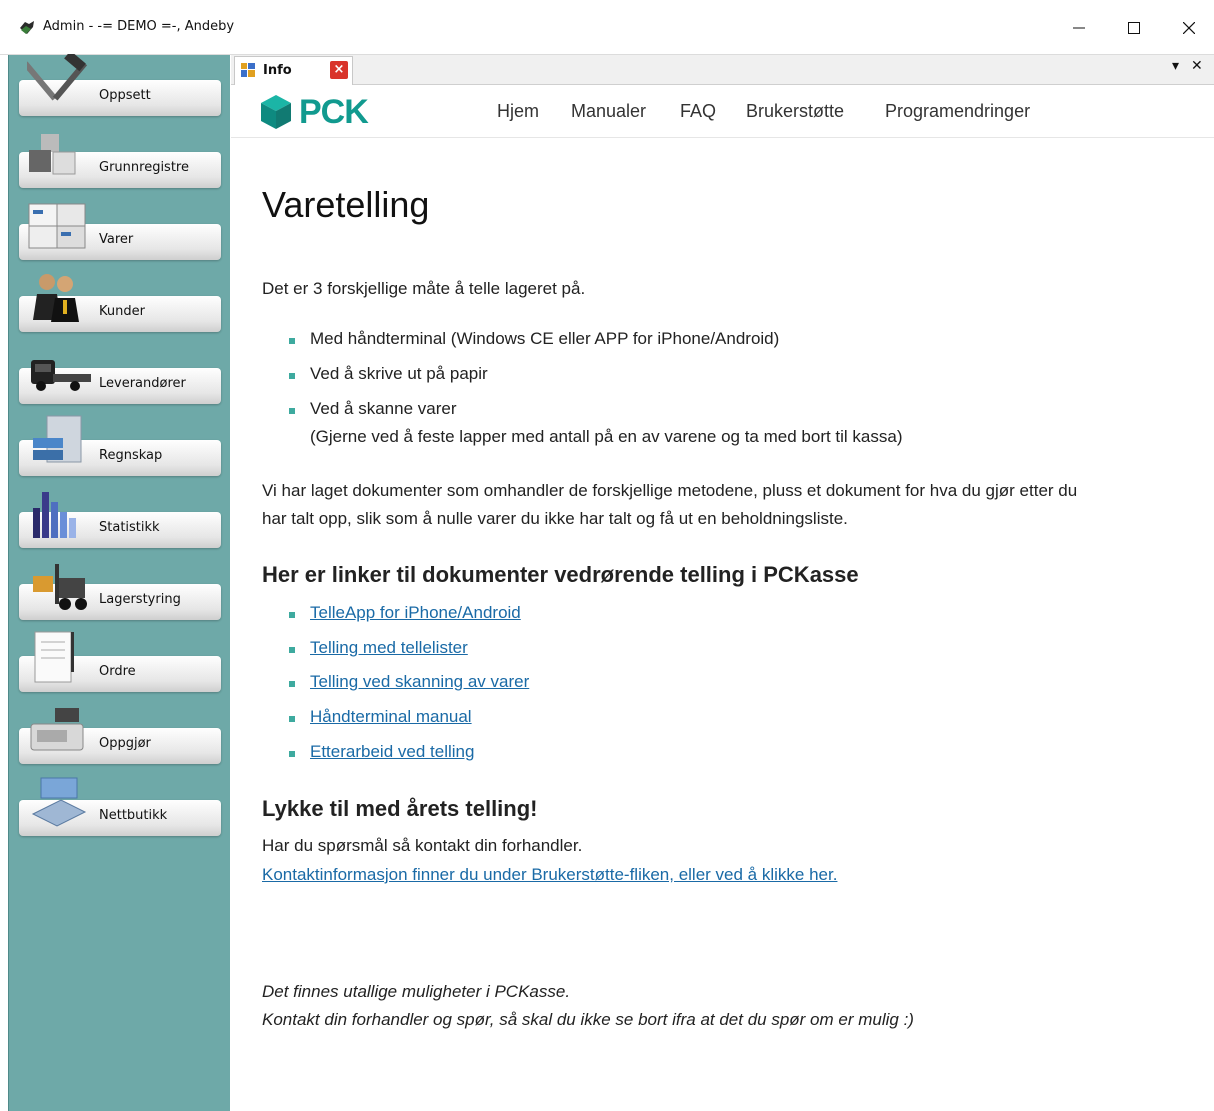 Image resolution: width=1214 pixels, height=1111 pixels. I want to click on sidebar-item-label: Varer, so click(116, 239).